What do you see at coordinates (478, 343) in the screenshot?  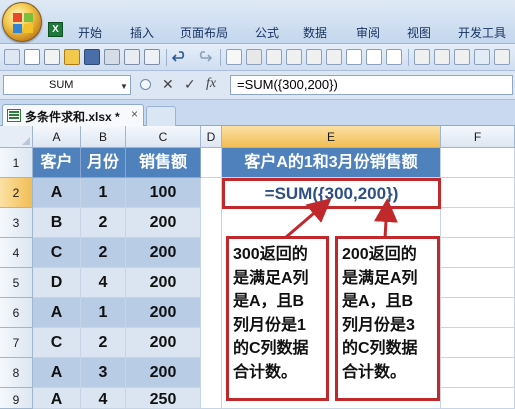 I see `cell-f7` at bounding box center [478, 343].